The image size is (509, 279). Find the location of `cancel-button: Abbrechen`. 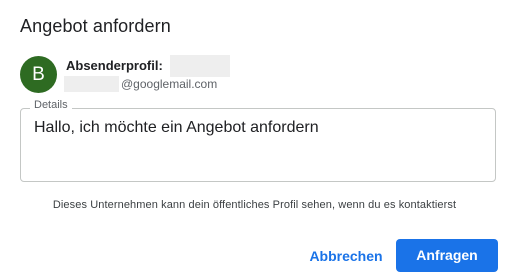

cancel-button: Abbrechen is located at coordinates (346, 256).